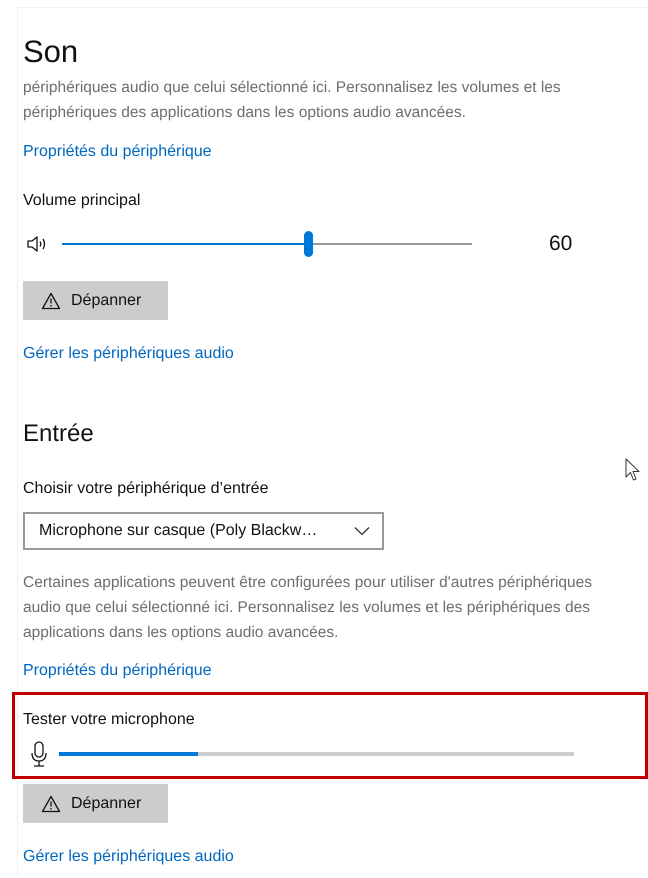  I want to click on volume-slider-track, so click(267, 244).